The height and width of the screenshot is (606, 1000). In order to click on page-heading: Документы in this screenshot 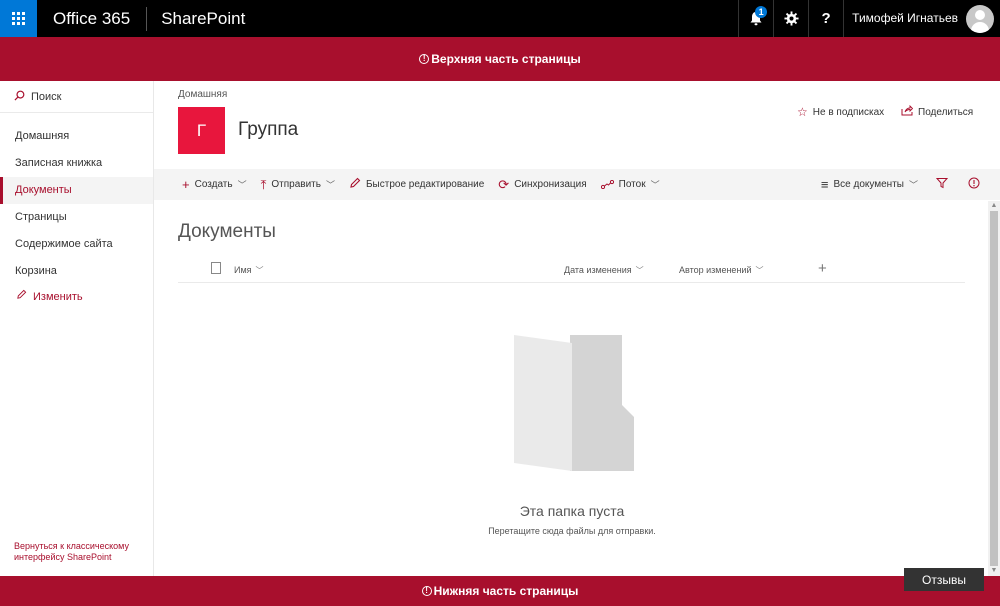, I will do `click(227, 231)`.